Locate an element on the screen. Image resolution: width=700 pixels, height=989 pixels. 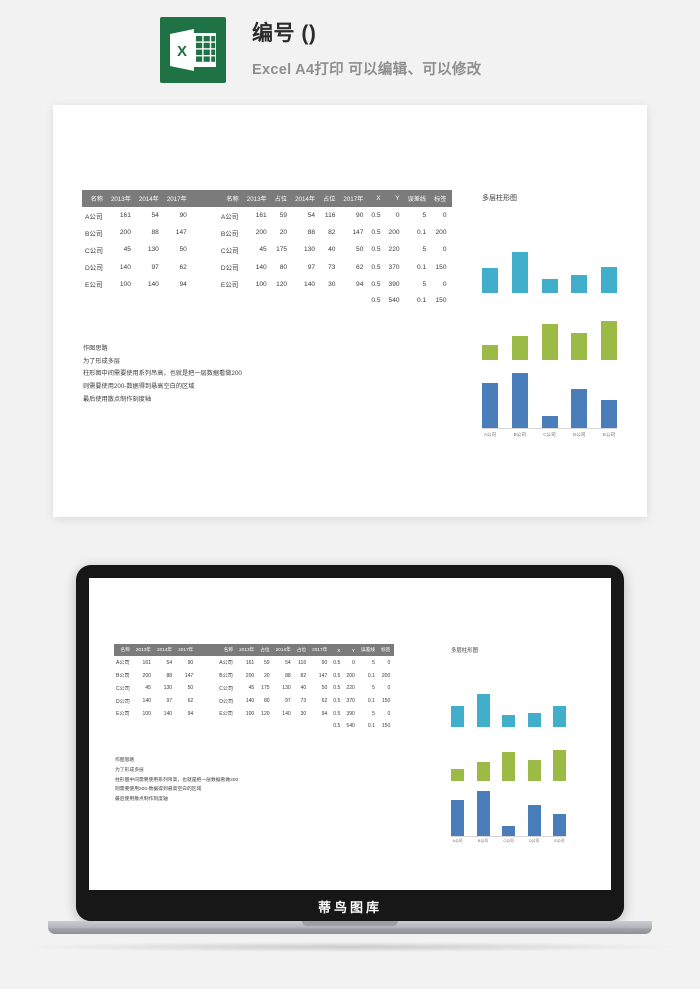
laptop-notch is located at coordinates (350, 923).